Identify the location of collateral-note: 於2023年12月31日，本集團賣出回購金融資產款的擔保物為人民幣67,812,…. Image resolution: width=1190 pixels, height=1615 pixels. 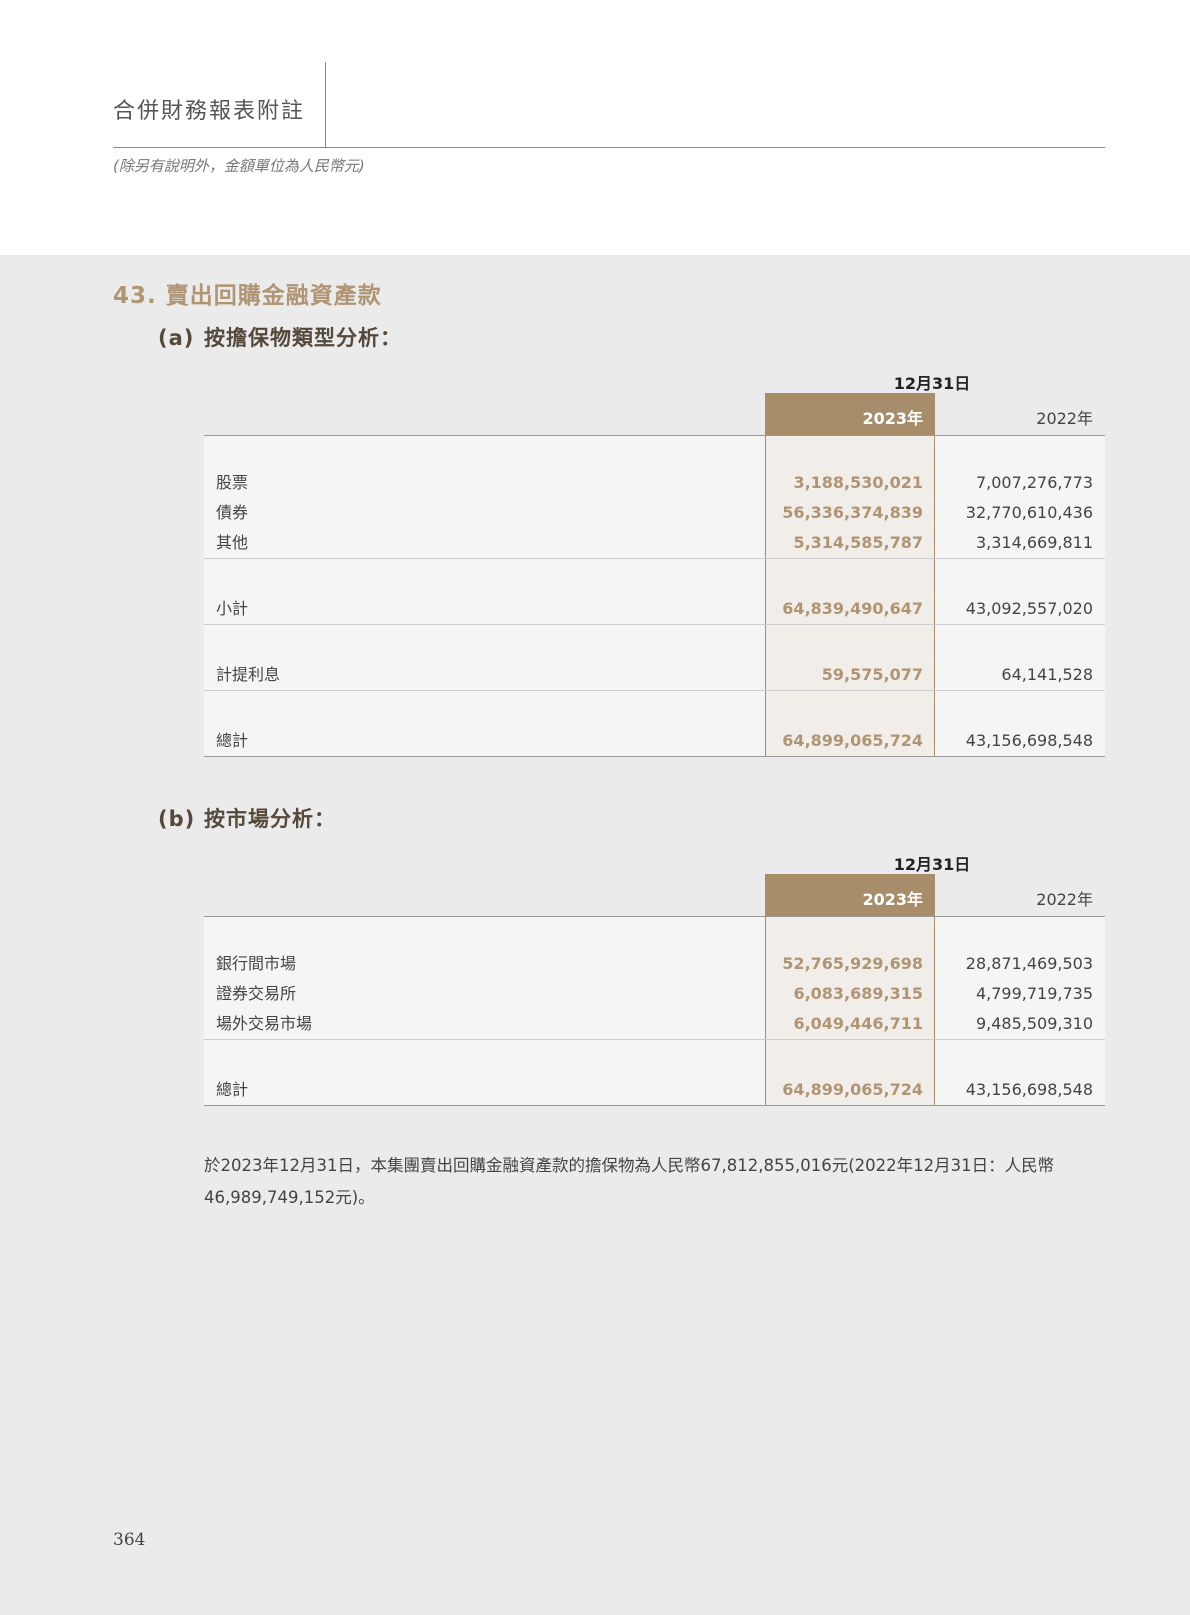
(629, 1181).